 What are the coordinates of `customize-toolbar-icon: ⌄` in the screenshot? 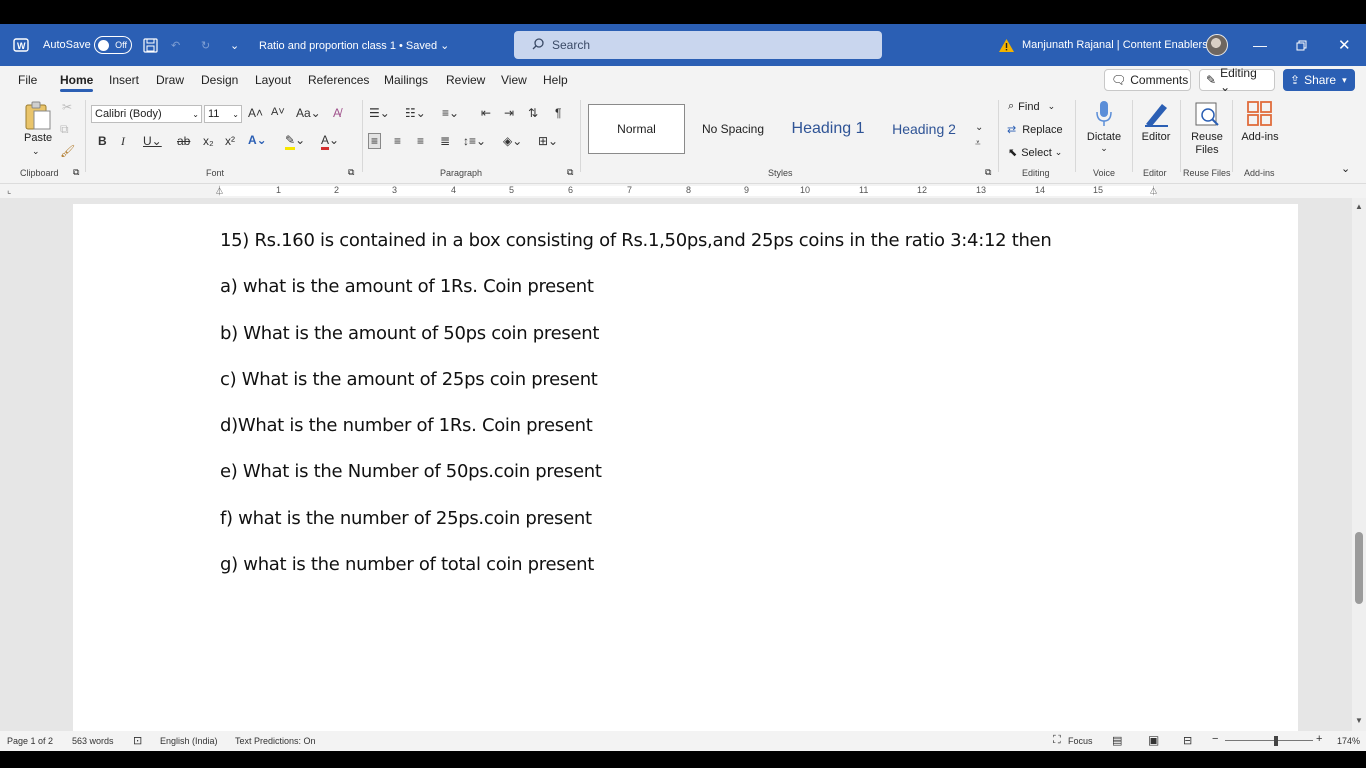 It's located at (234, 45).